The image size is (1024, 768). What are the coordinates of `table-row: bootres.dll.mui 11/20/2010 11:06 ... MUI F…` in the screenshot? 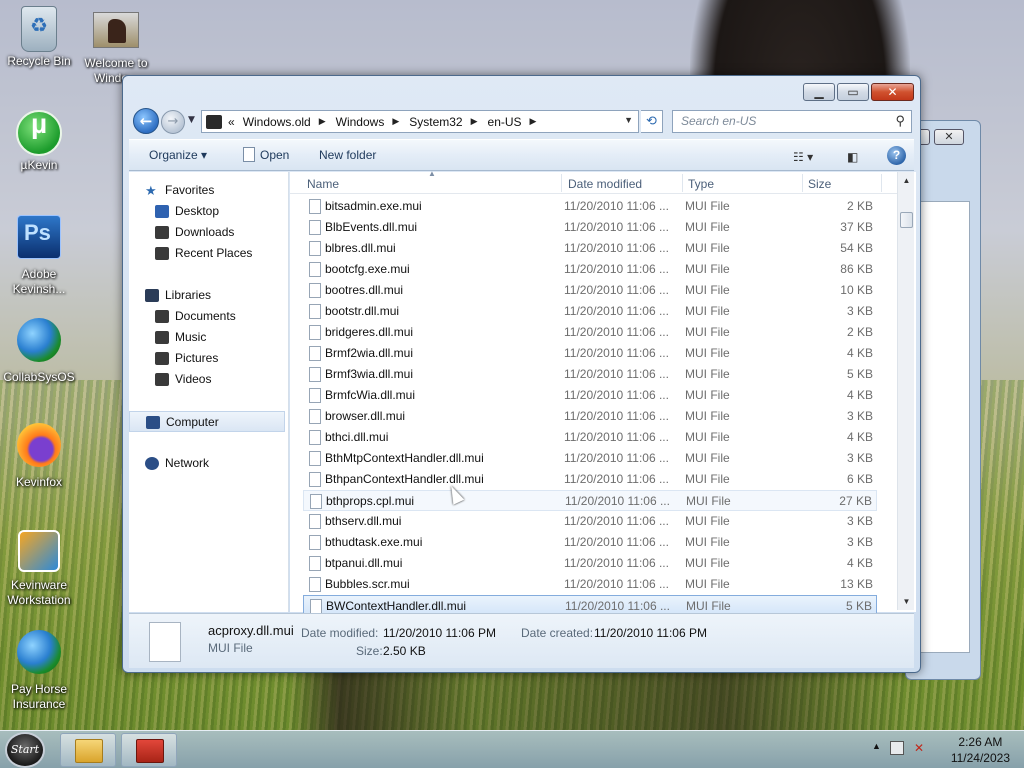 It's located at (590, 290).